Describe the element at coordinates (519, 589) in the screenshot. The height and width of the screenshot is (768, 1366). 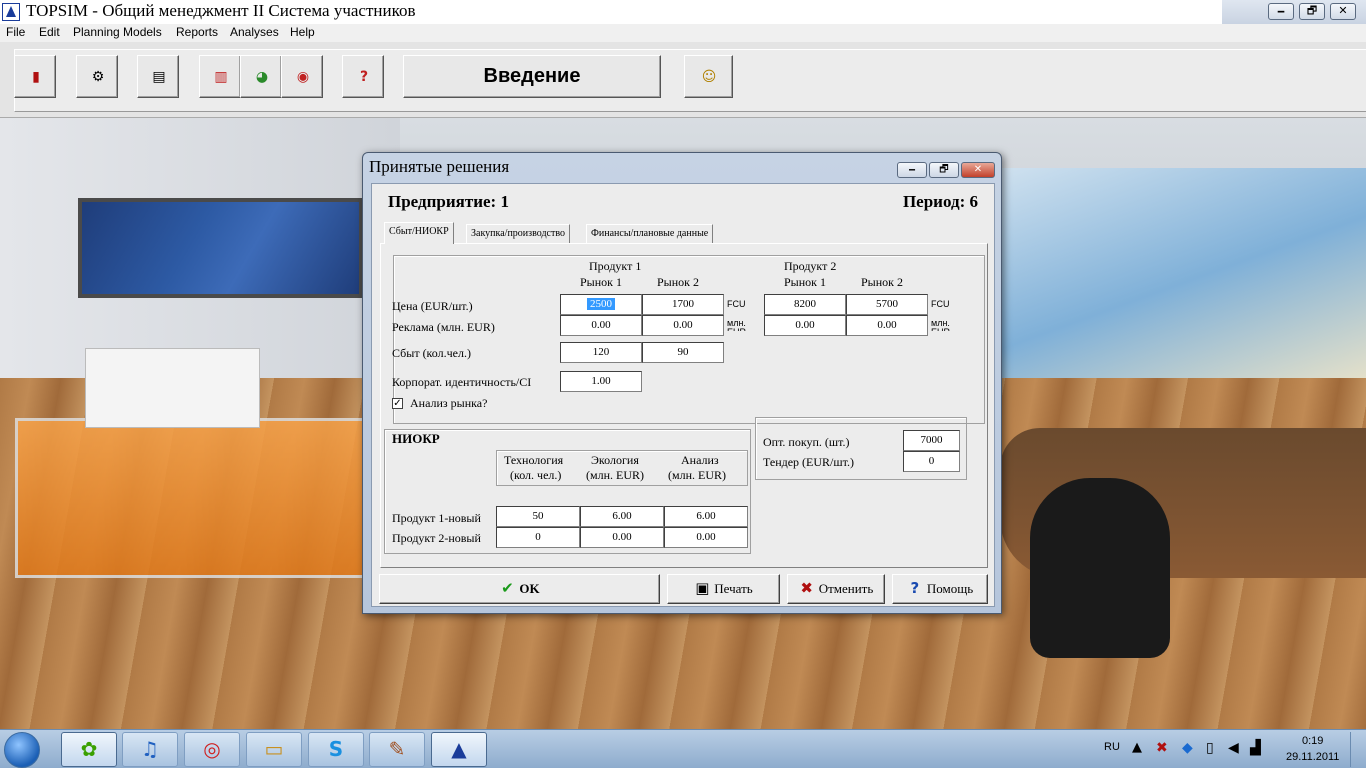
I see `ok-button: ✔ OK` at that location.